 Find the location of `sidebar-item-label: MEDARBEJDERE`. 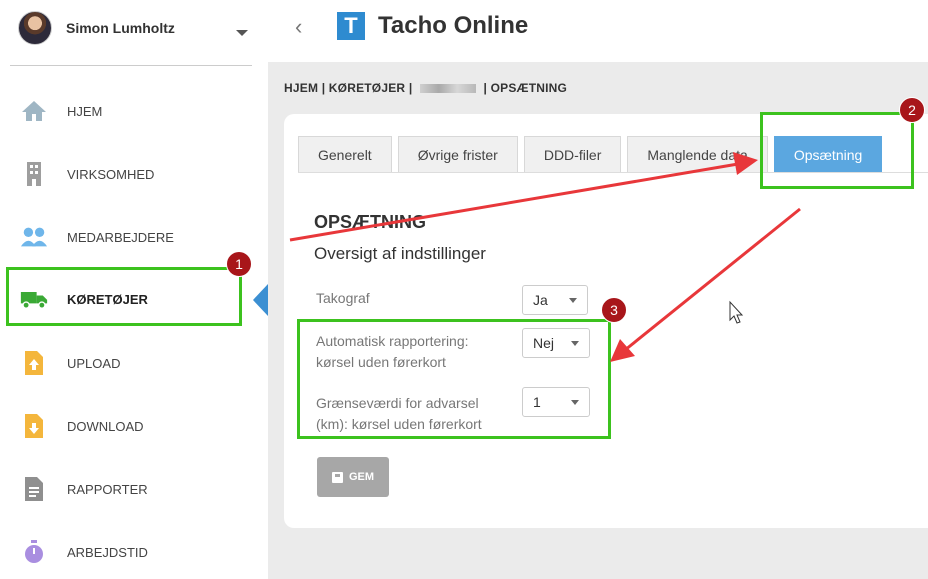

sidebar-item-label: MEDARBEJDERE is located at coordinates (120, 237).